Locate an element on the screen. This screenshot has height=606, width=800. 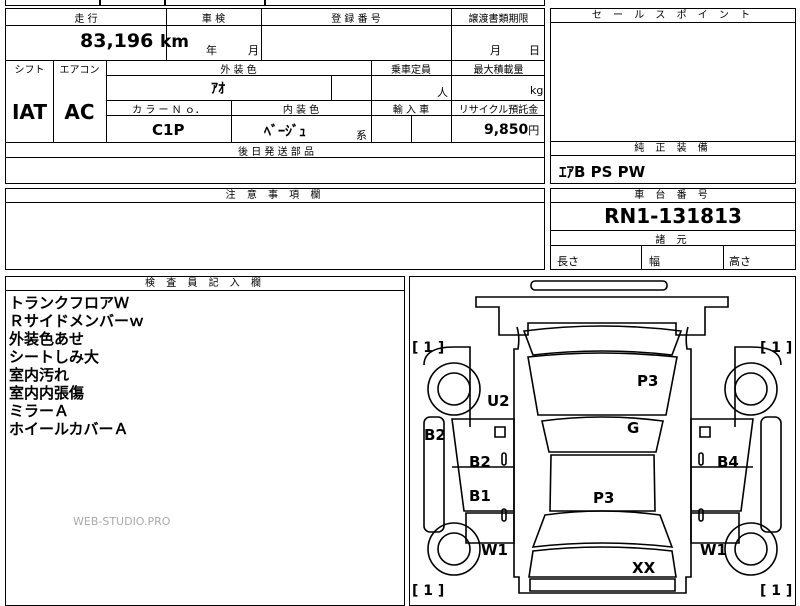
inspector-line: シートしみ大 is located at coordinates (54, 357).